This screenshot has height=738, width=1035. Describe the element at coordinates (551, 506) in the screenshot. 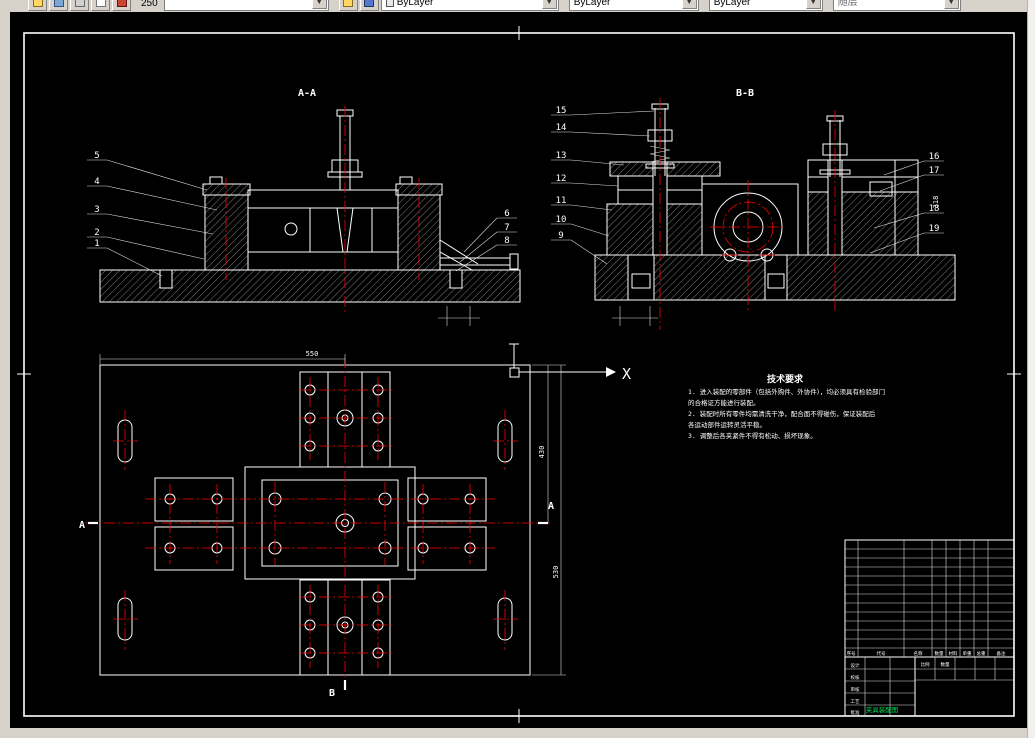

I see `section-mark-a-right: A` at that location.